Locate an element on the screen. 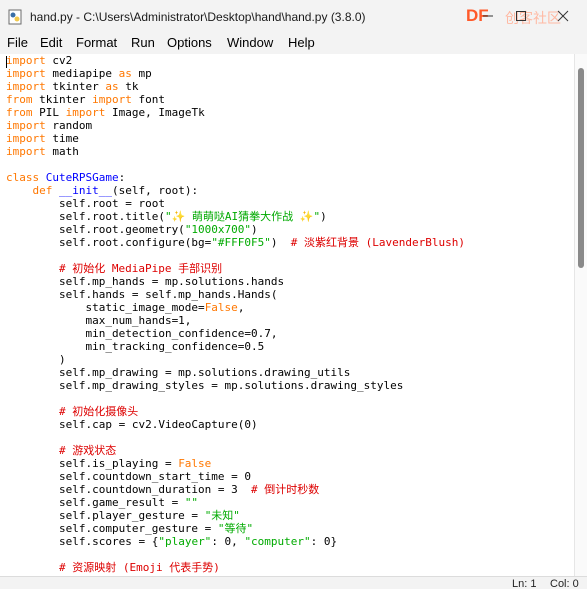 The height and width of the screenshot is (590, 587). code-token: self.root.title( is located at coordinates (85, 216).